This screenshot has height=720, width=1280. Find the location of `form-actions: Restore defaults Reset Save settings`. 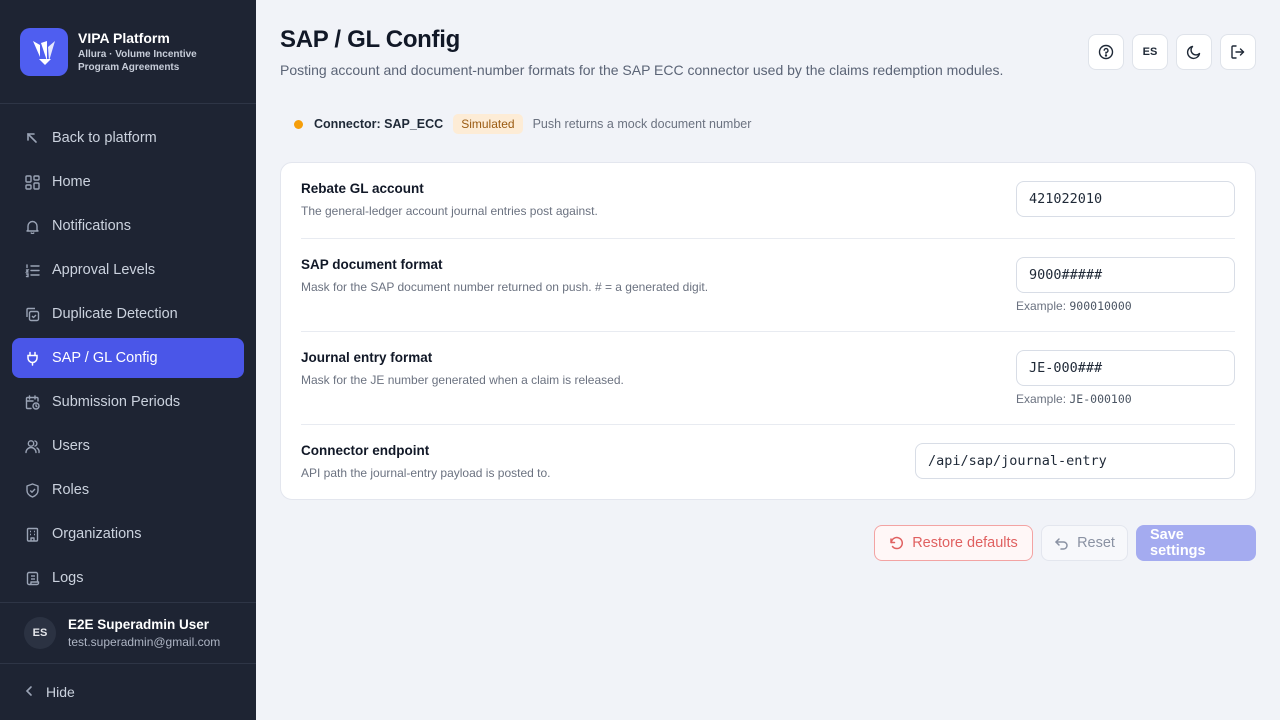

form-actions: Restore defaults Reset Save settings is located at coordinates (1065, 543).